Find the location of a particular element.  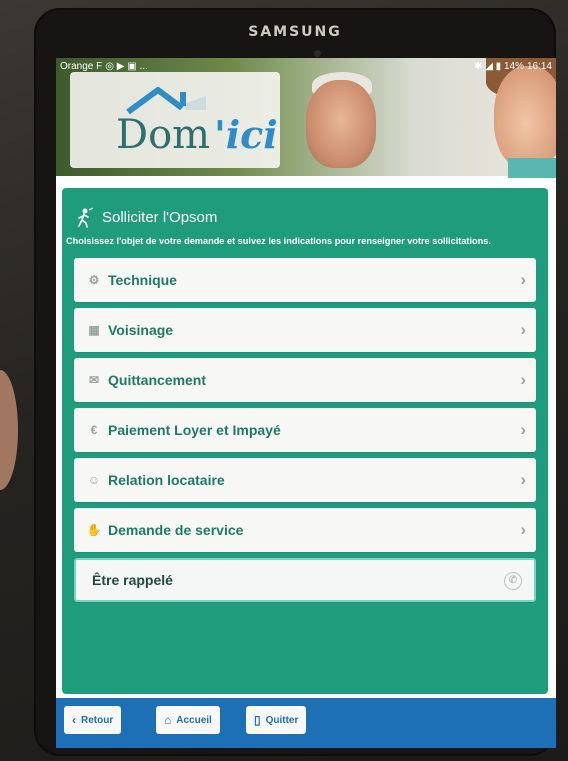

home-icon: ⌂ is located at coordinates (168, 720).